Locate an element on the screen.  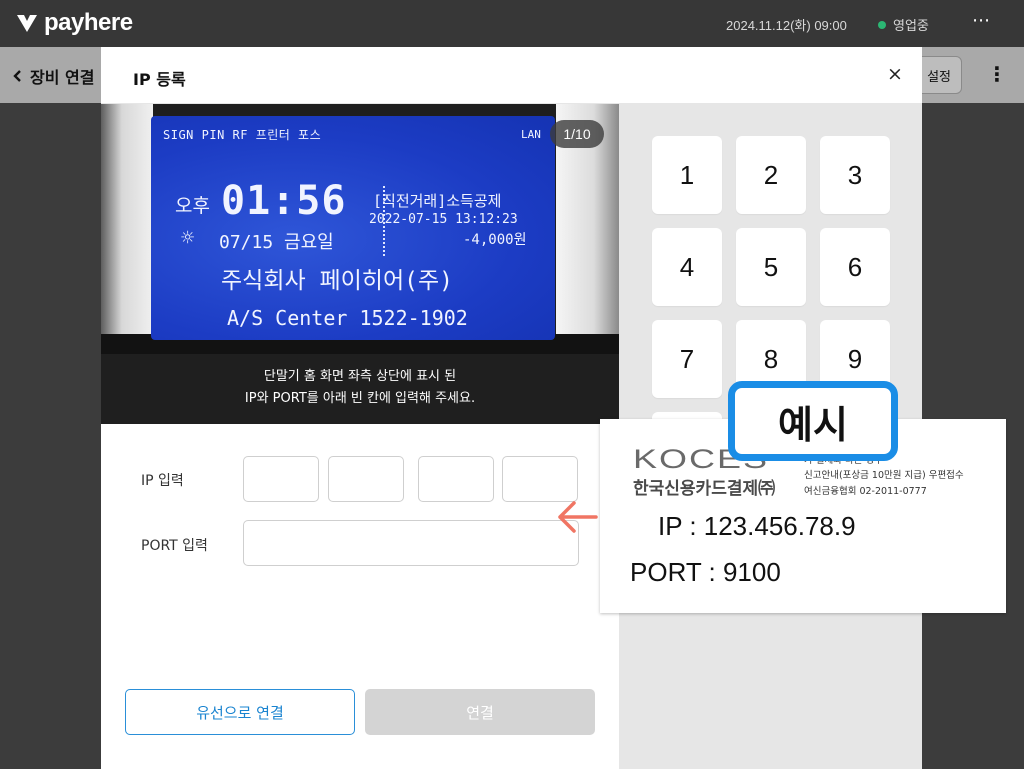
app-name: payhere is located at coordinates (88, 22).